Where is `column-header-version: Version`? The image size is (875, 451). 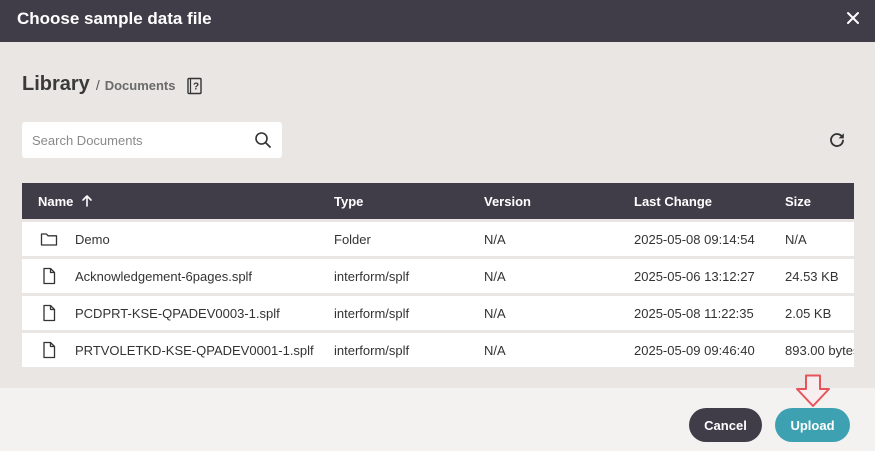
column-header-version: Version is located at coordinates (556, 201).